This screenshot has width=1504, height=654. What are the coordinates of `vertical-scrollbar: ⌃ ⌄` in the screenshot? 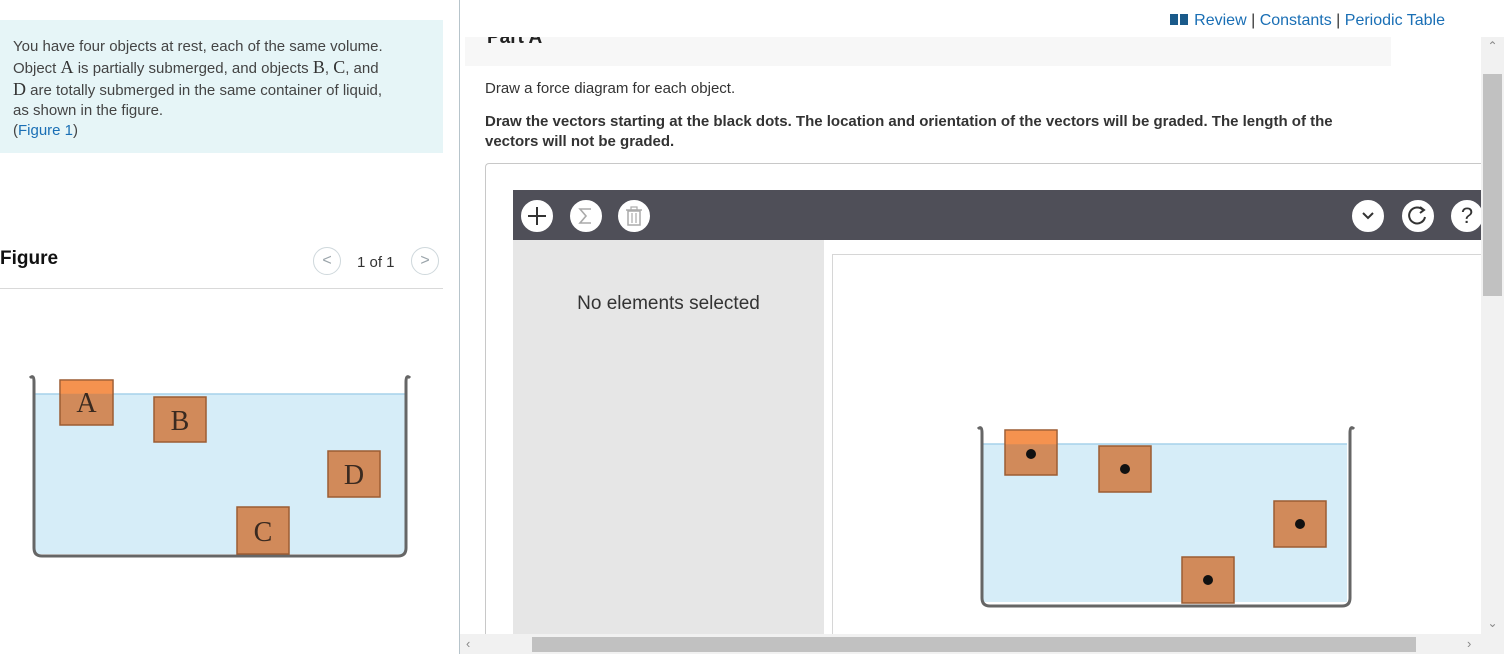 It's located at (1492, 335).